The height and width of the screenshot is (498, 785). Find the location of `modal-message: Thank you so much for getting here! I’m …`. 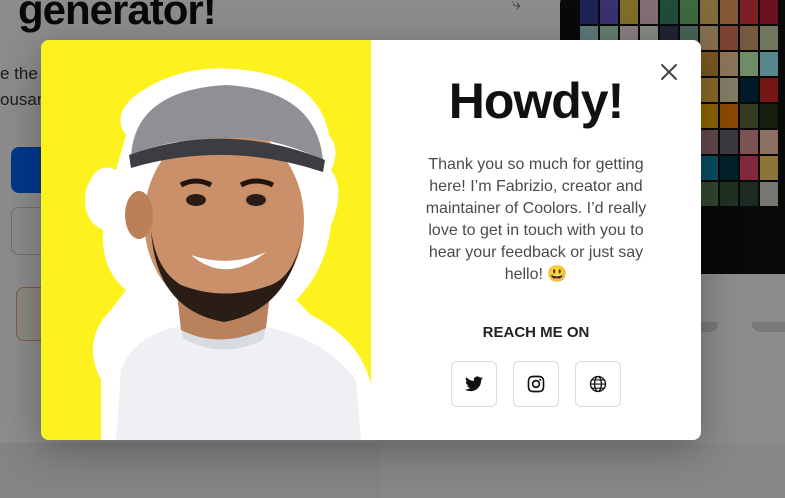

modal-message: Thank you so much for getting here! I’m … is located at coordinates (536, 219).